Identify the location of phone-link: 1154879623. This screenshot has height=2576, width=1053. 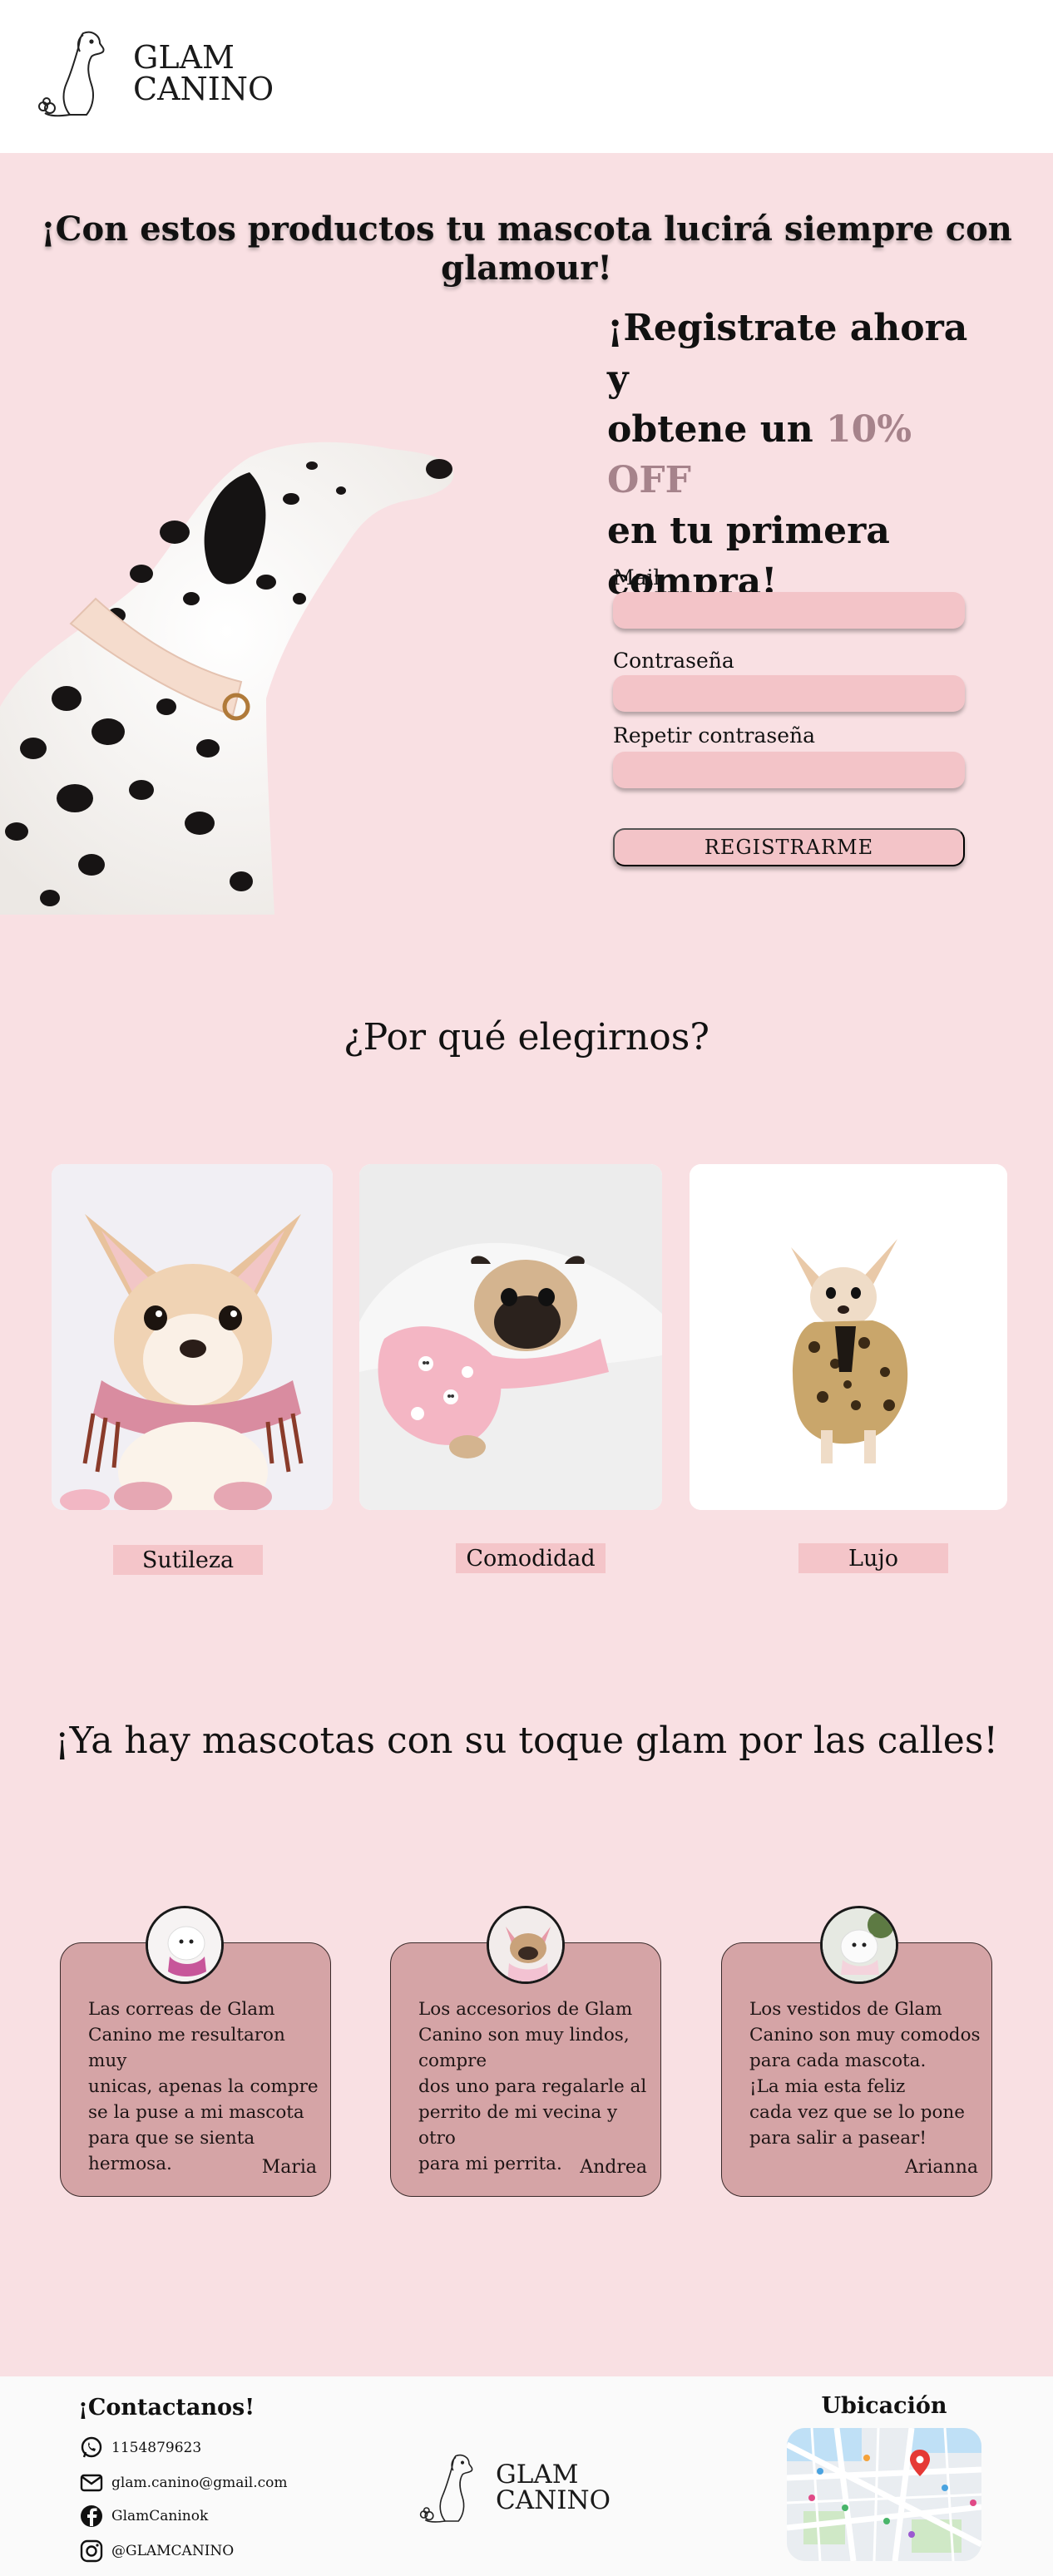
(139, 2448).